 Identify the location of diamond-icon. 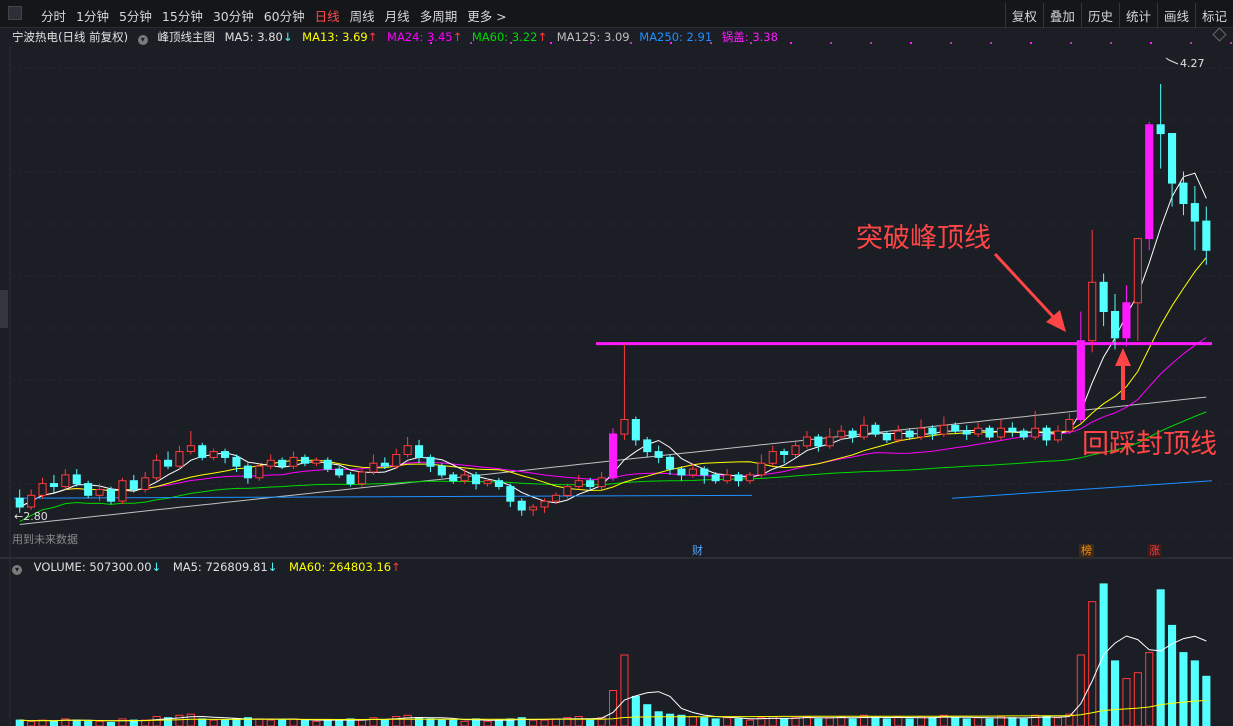
(1219, 34).